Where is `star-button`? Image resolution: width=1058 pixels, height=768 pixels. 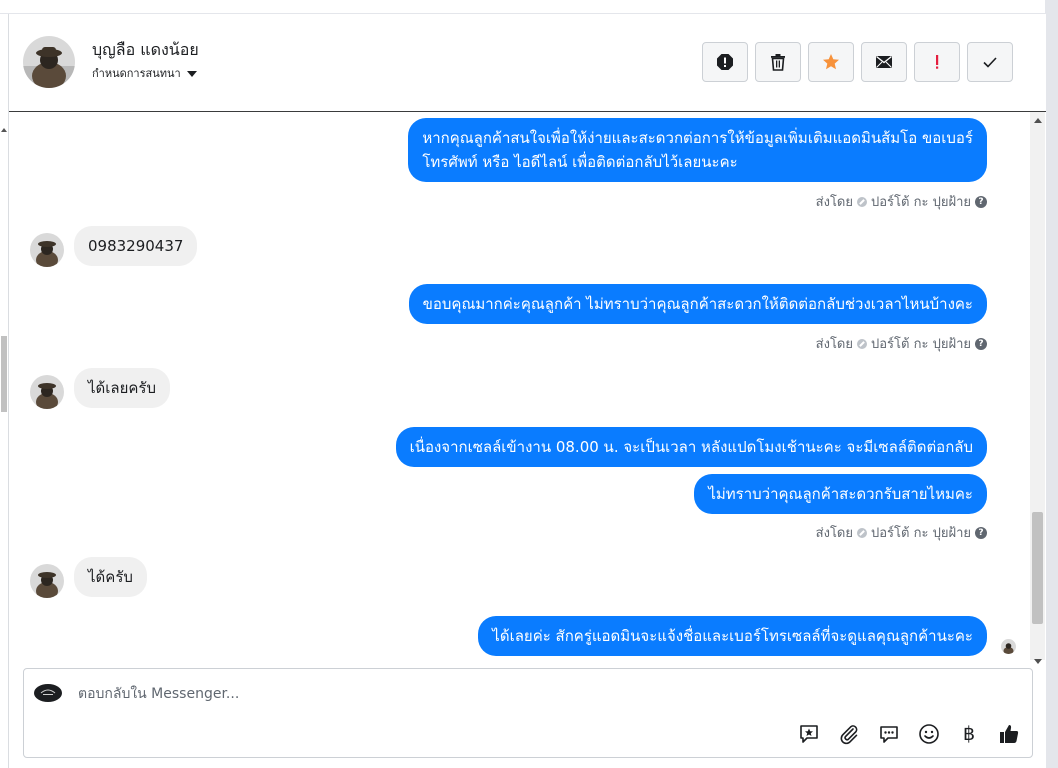 star-button is located at coordinates (831, 62).